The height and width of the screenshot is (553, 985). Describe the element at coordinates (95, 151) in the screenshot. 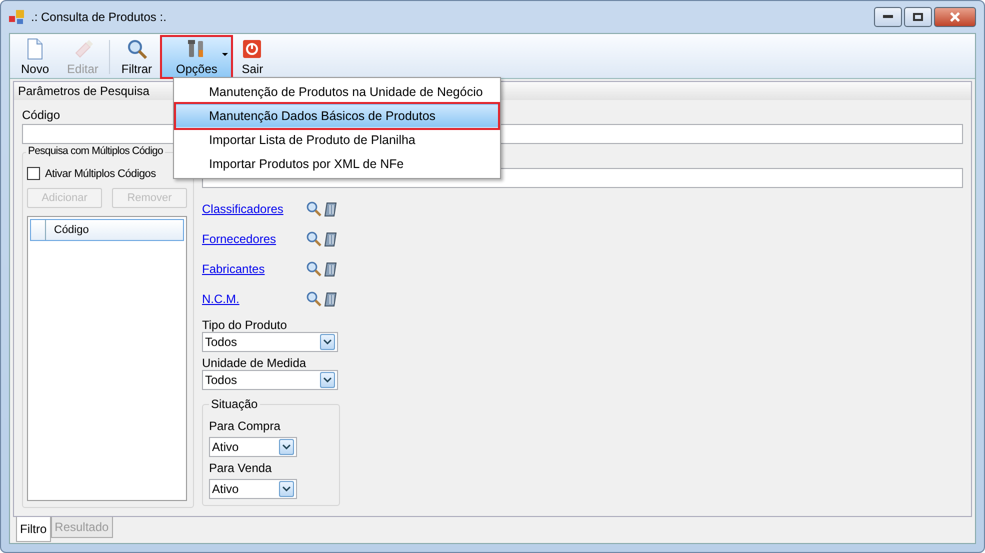

I see `group-title: Pesquisa com Múltiplos Código` at that location.